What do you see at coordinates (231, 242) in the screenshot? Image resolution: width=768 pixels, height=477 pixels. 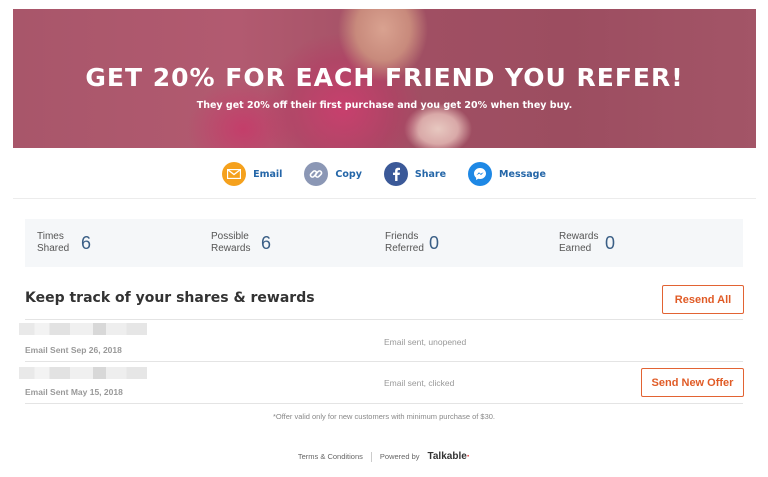 I see `stat-label: Possible Rewards` at bounding box center [231, 242].